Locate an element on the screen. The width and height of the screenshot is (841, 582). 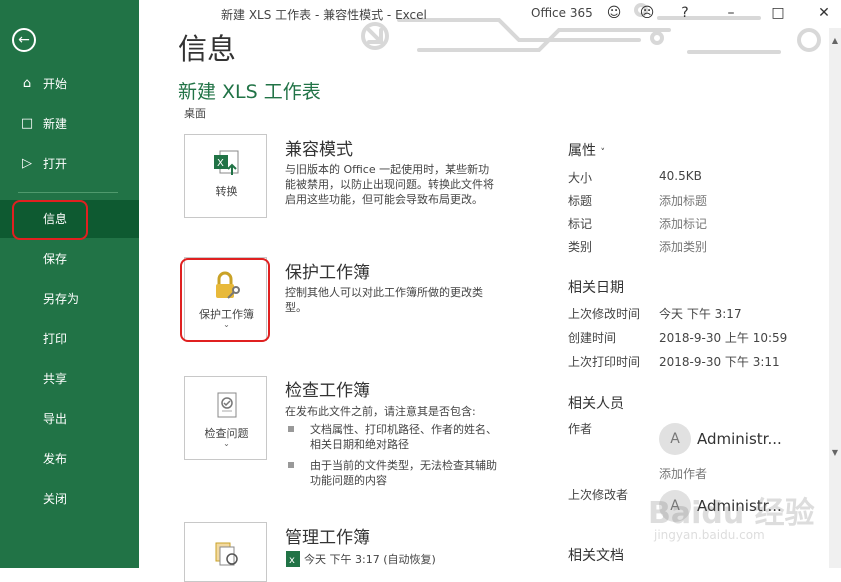
check-issues-button: 检查问题 ⌄ is located at coordinates (225, 418).